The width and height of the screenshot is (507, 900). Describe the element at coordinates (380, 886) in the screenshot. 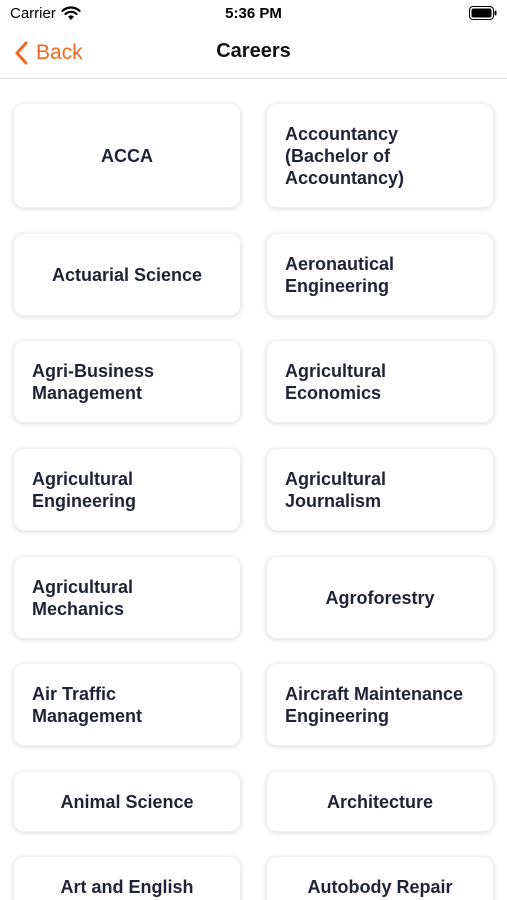

I see `career-label: Autobody Repair` at that location.